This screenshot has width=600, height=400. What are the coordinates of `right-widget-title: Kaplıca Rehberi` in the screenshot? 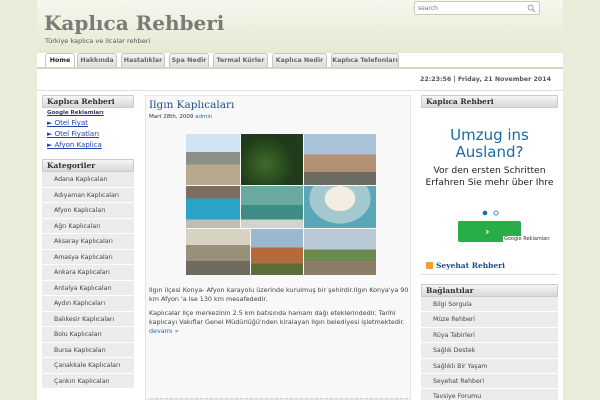 It's located at (489, 101).